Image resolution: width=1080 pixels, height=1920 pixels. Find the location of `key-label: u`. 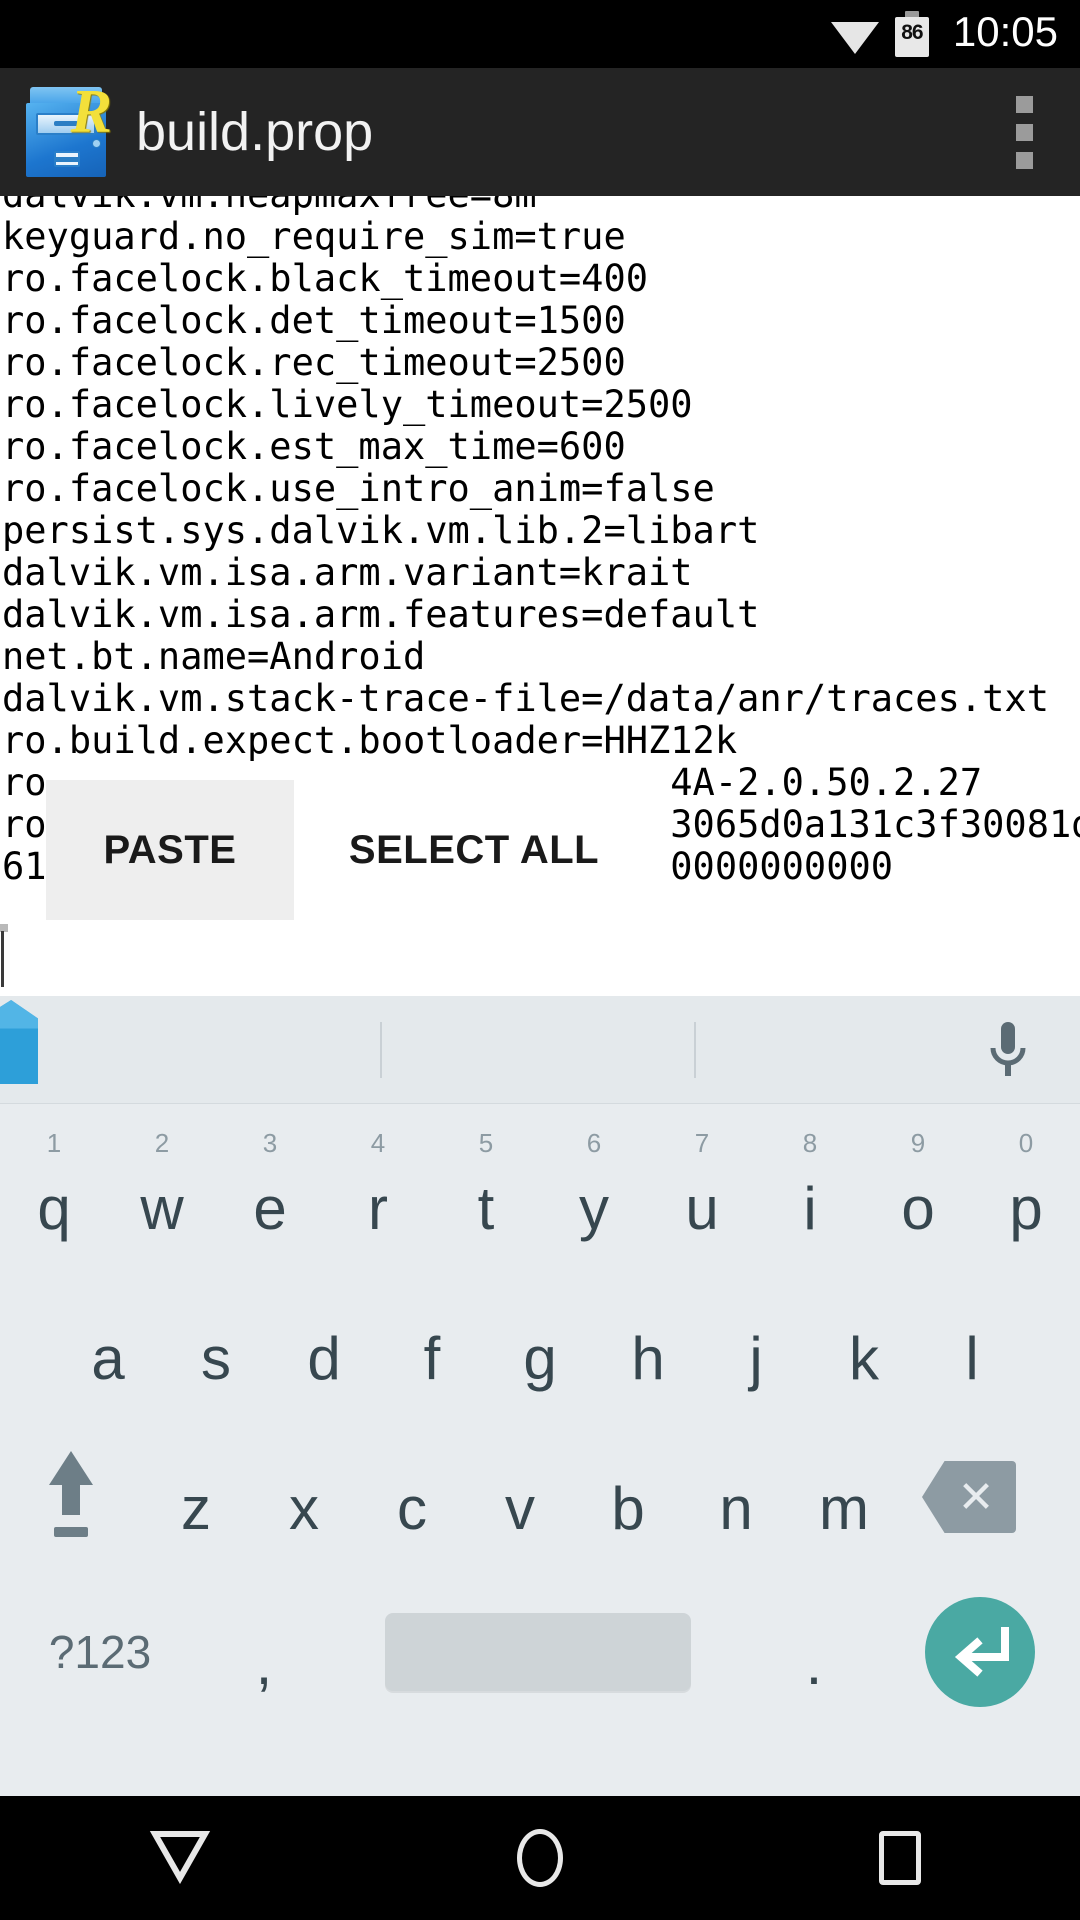

key-label: u is located at coordinates (702, 1208).